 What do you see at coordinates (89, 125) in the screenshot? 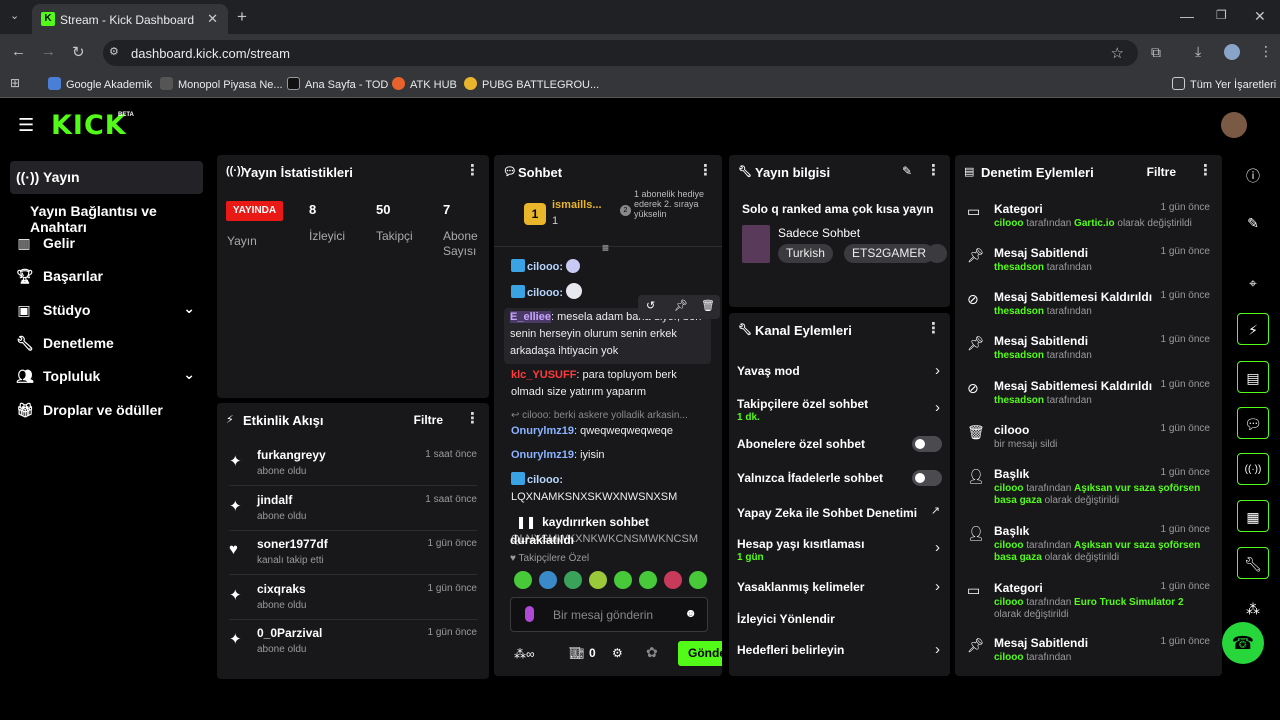
I see `kick-logo: KICK` at bounding box center [89, 125].